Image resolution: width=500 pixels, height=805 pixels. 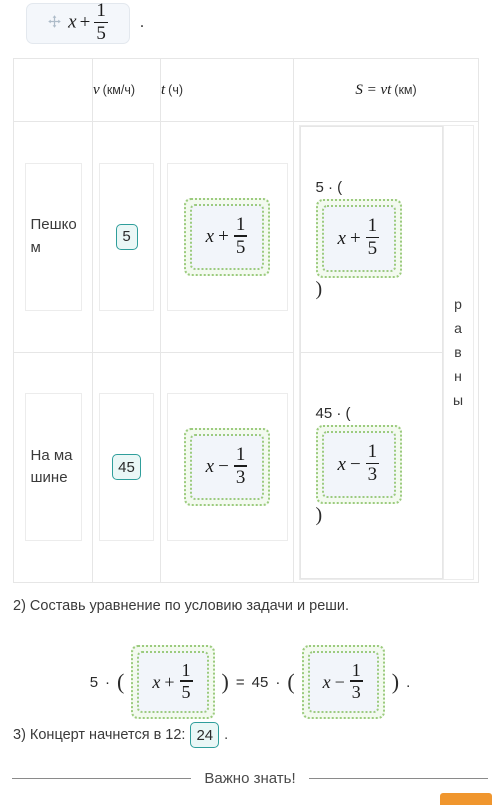 I want to click on equation-open-paren-left: (, so click(x=121, y=682).